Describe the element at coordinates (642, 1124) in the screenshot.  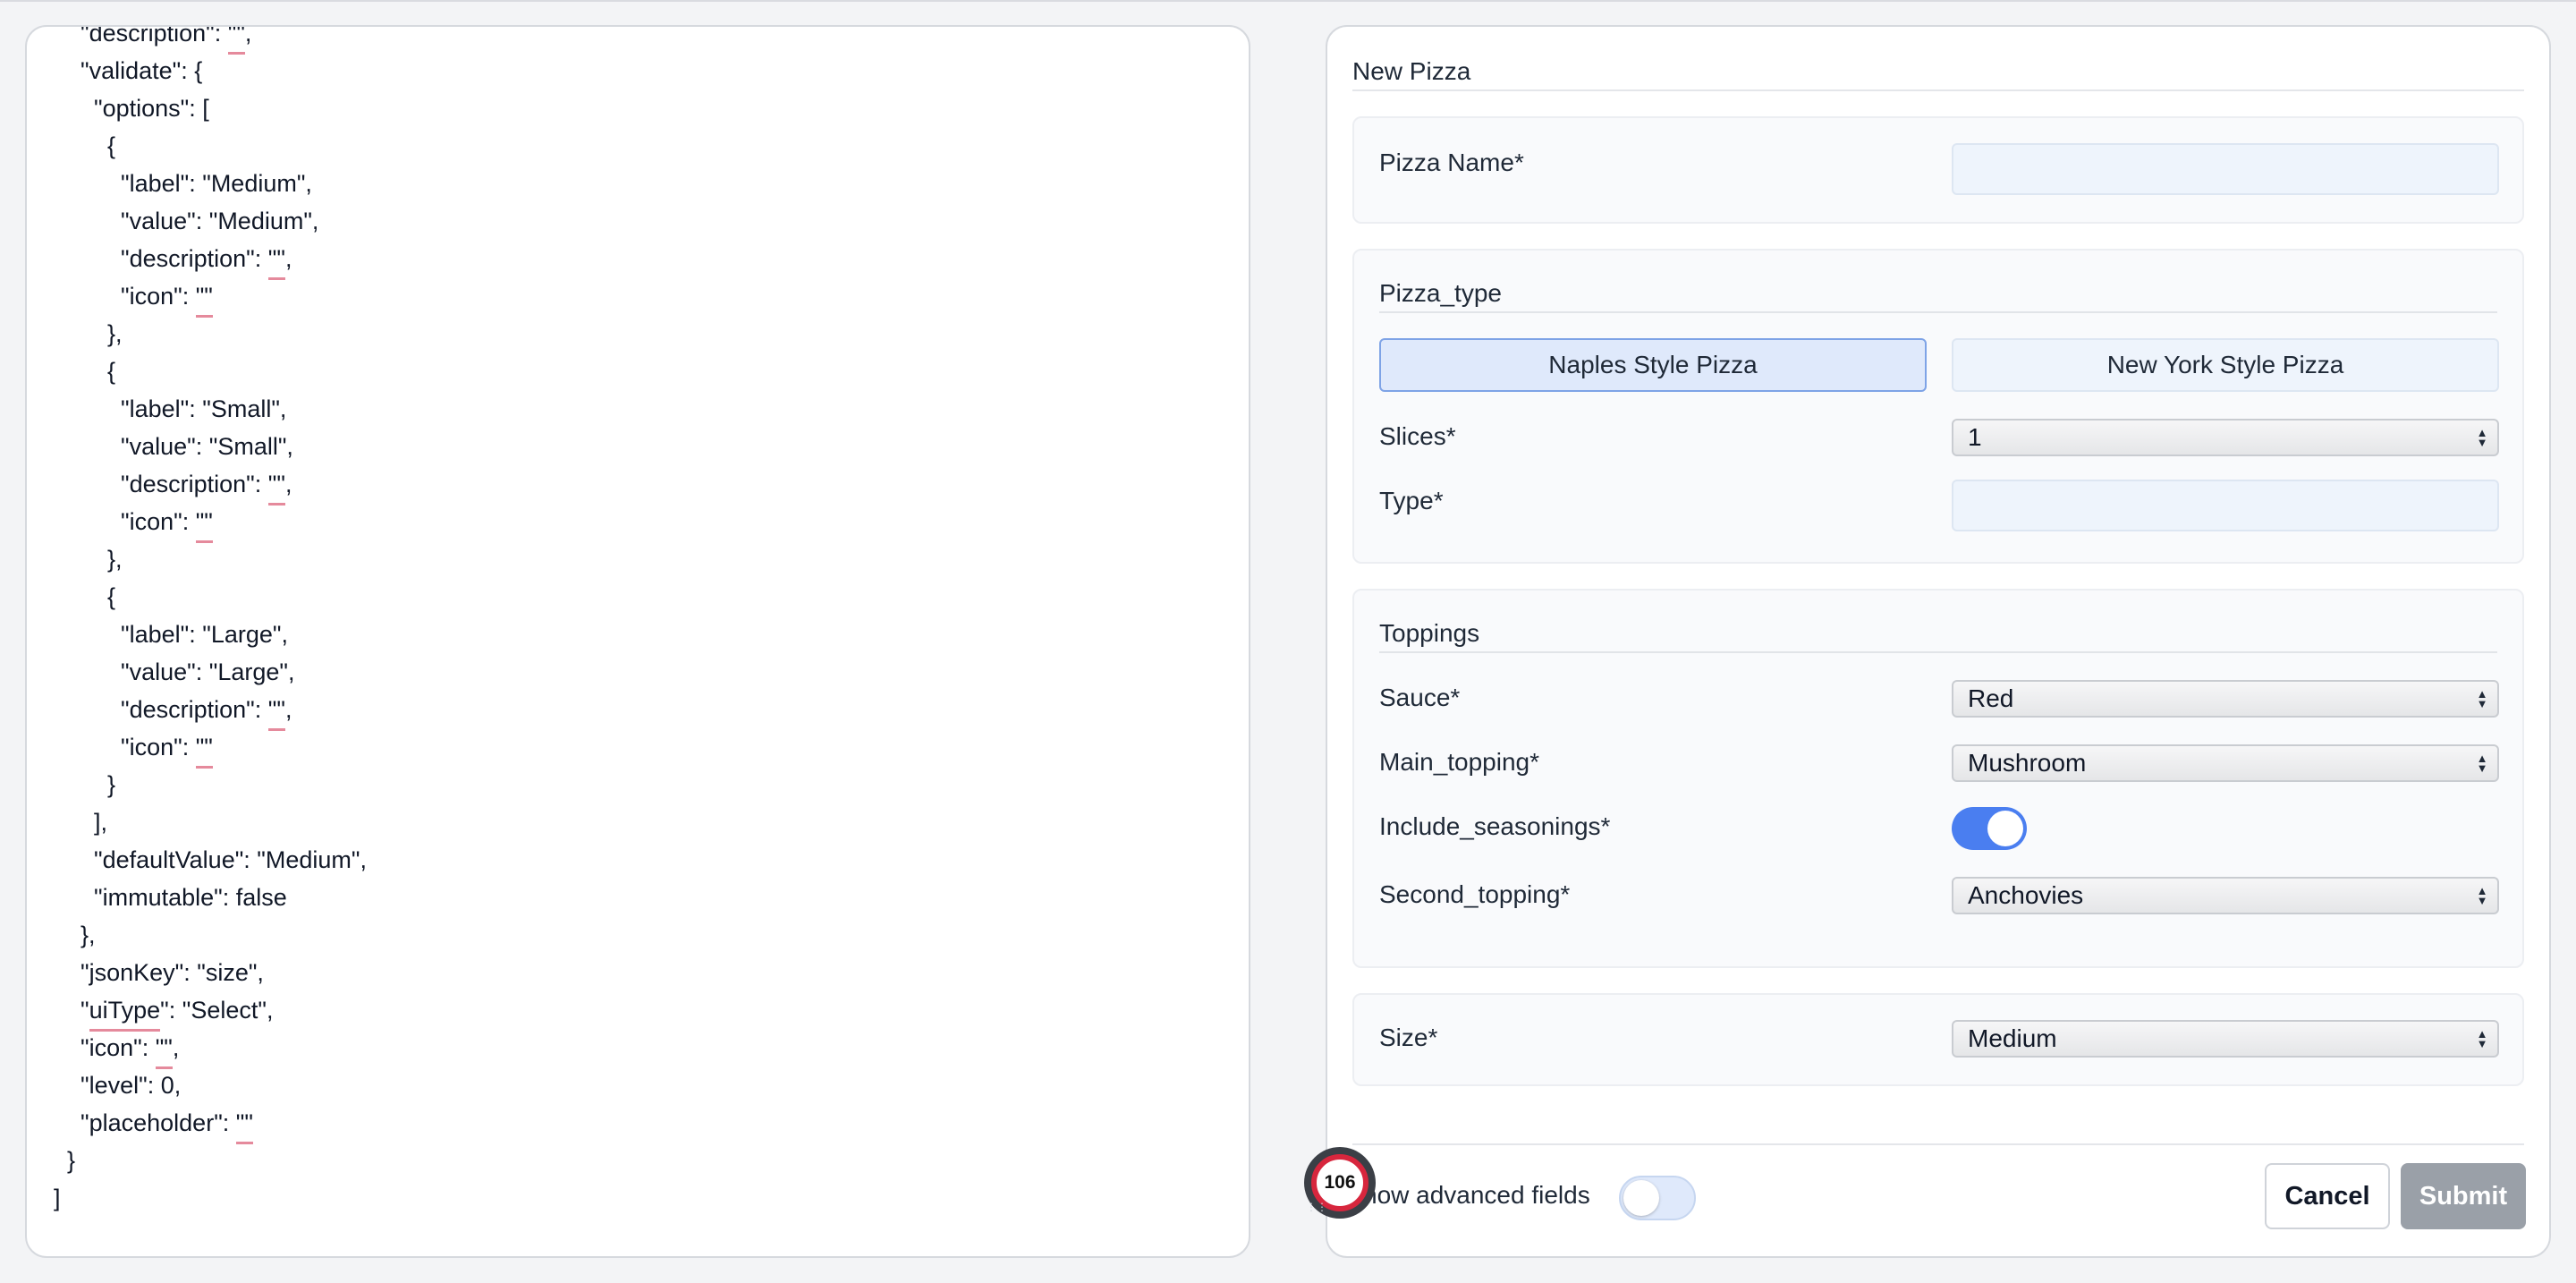
I see `code-line: "placeholder": ""` at that location.